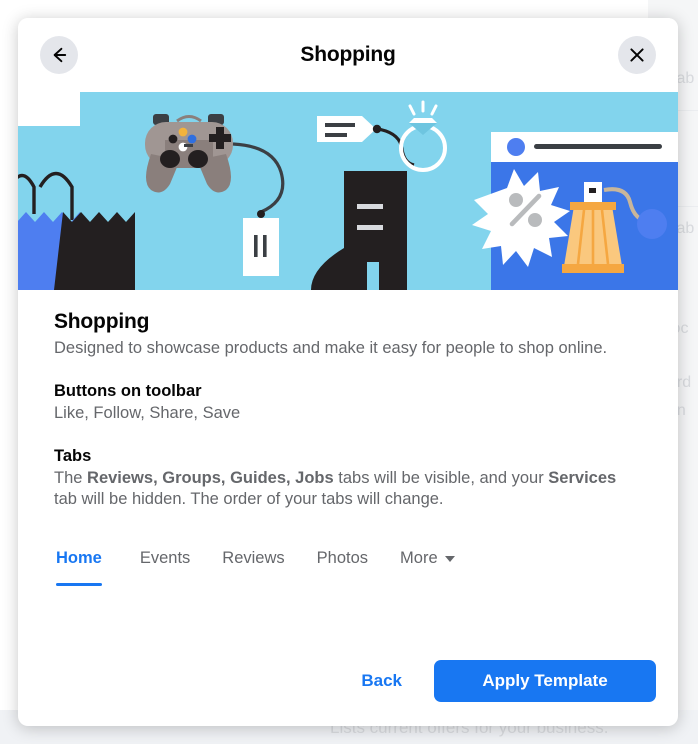  I want to click on tab-reviews: Reviews, so click(253, 562).